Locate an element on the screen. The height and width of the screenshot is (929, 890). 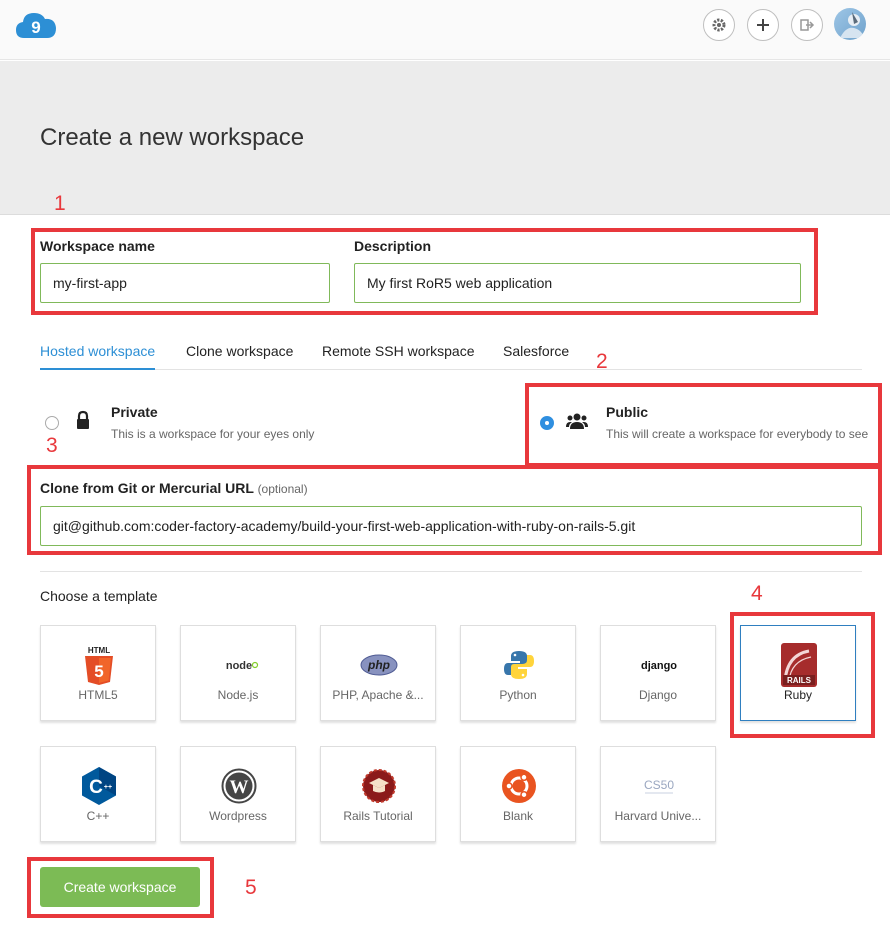
template-name: Wordpress is located at coordinates (238, 816).